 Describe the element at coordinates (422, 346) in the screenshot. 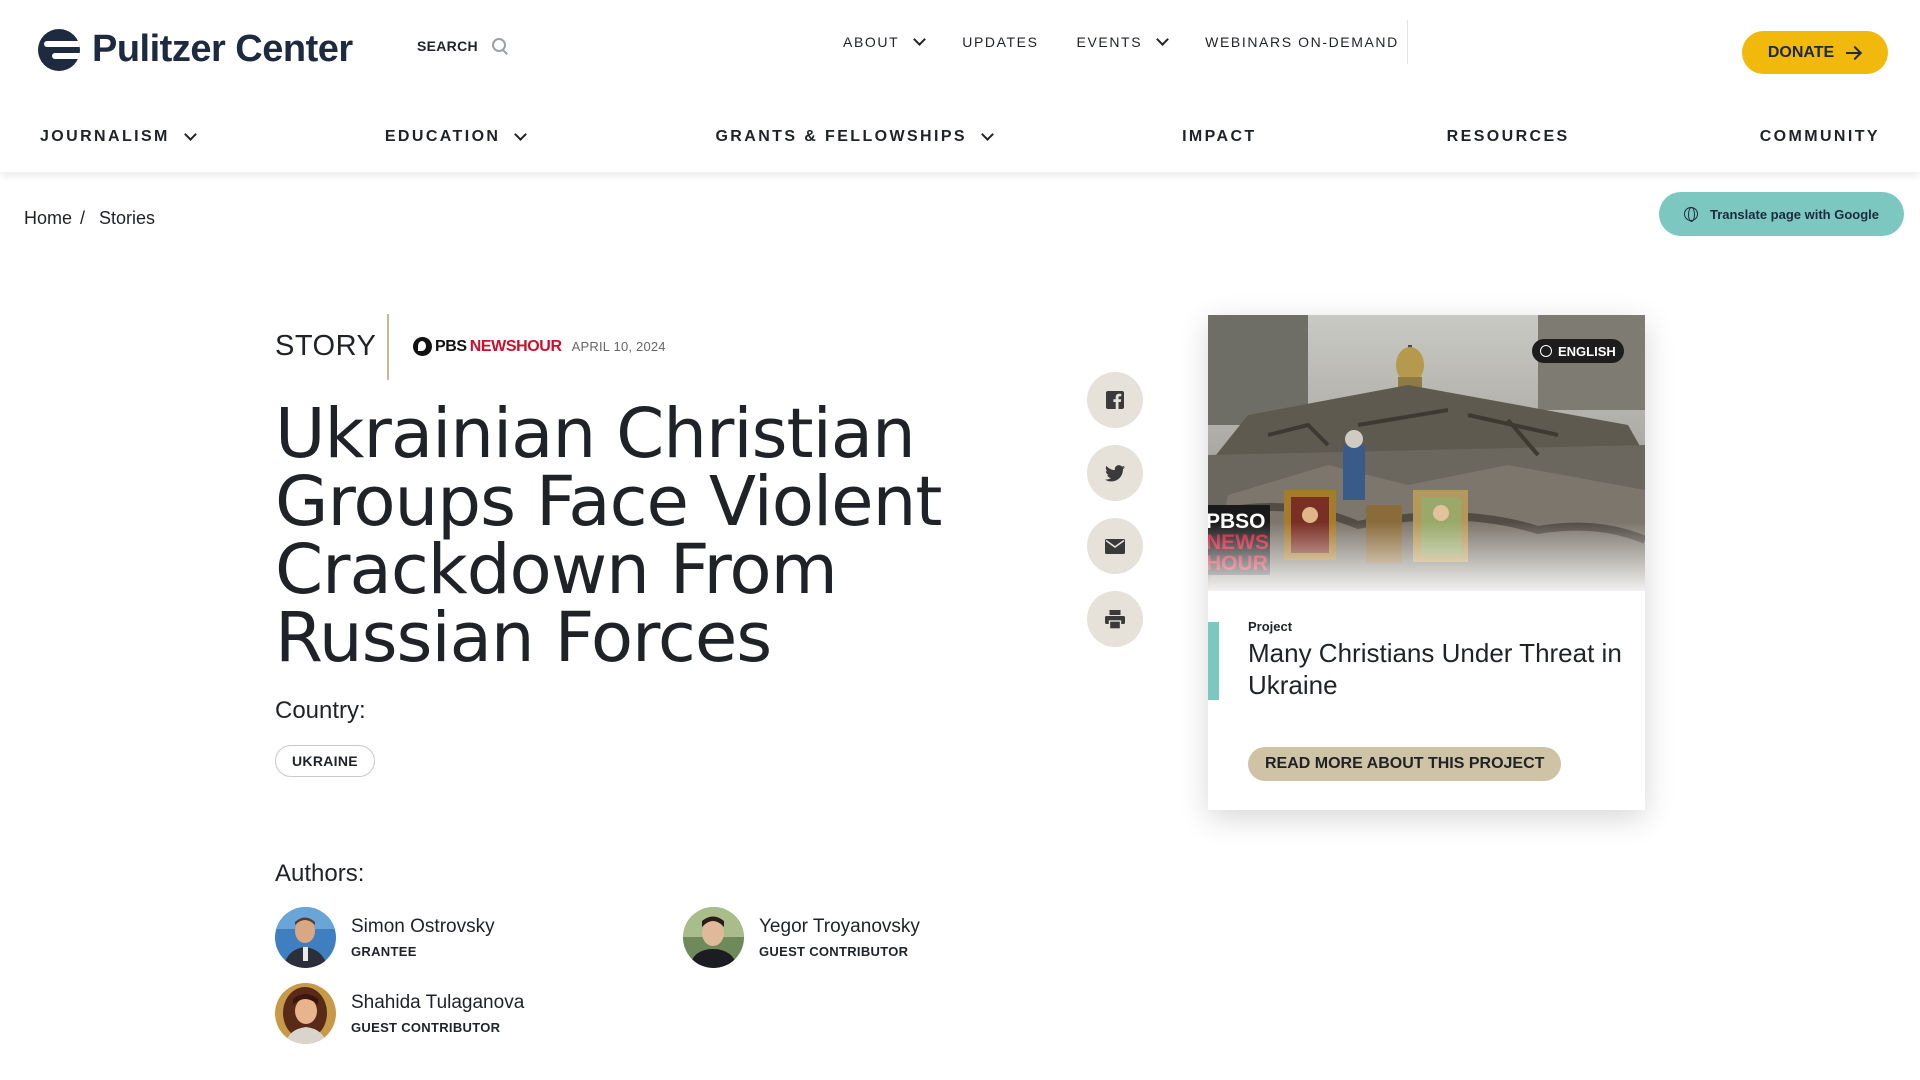

I see `pbs-head-icon` at that location.